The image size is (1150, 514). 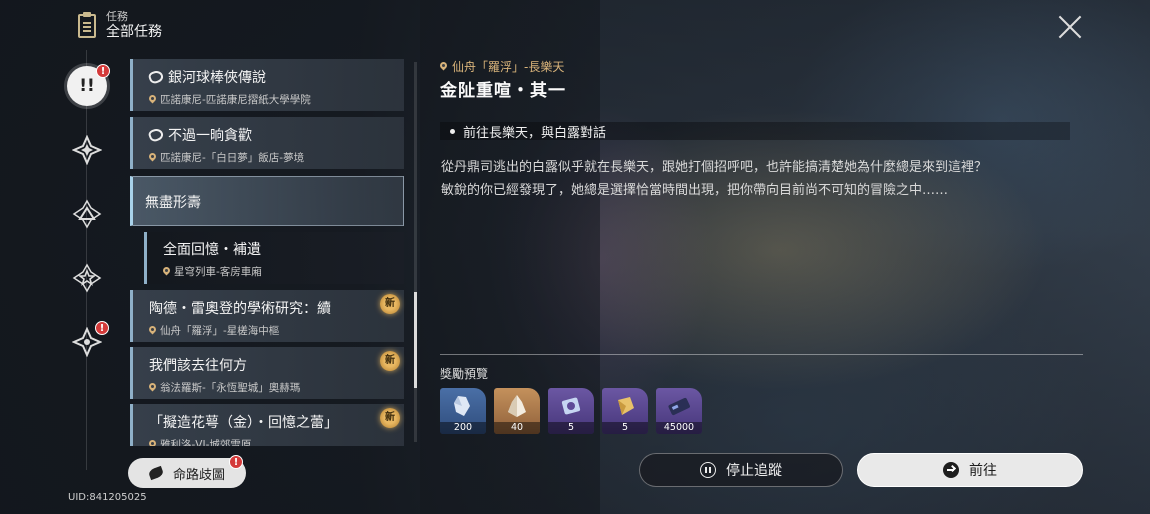 I want to click on triangle-emblem-icon, so click(x=87, y=214).